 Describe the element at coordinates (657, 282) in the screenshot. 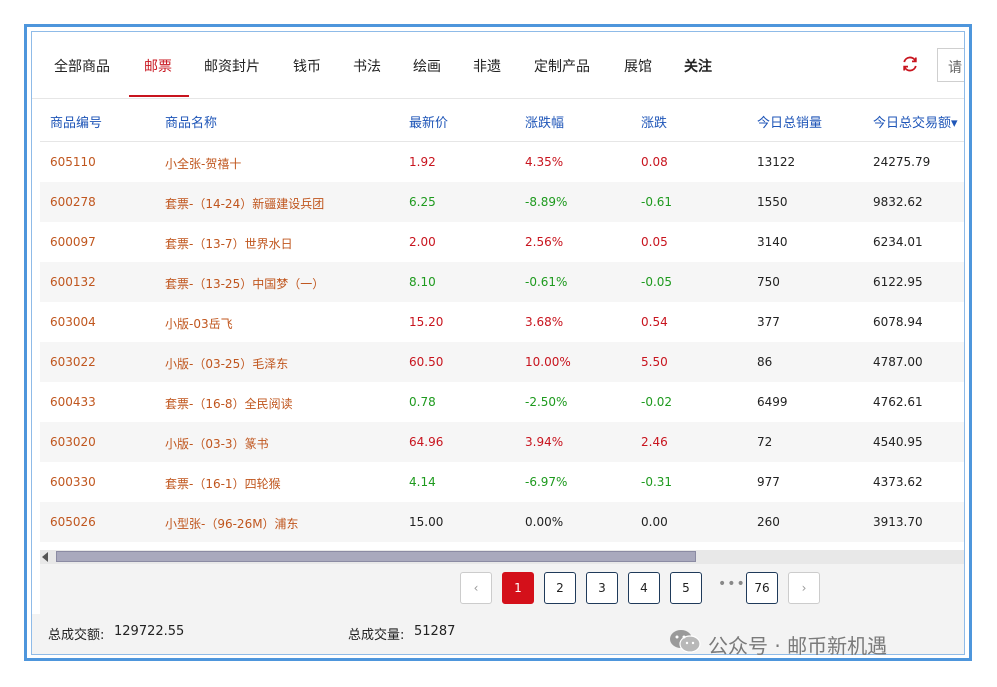

I see `cell-chg: -0.05` at that location.